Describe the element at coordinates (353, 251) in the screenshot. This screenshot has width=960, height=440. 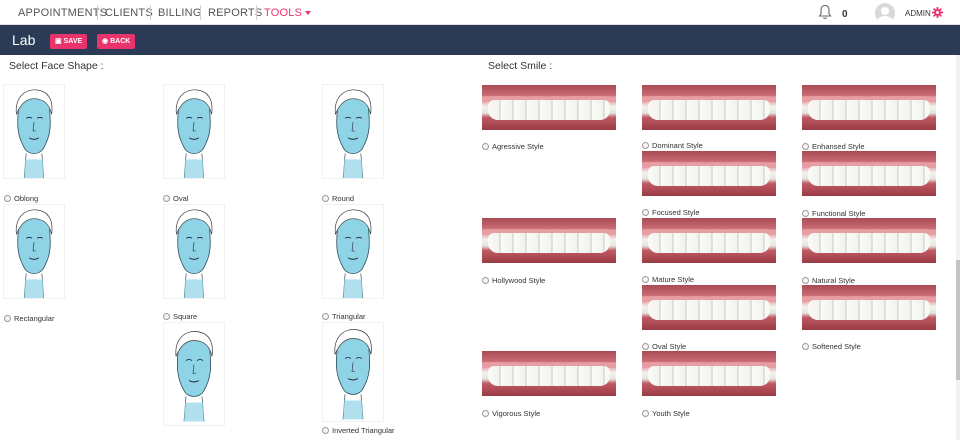
I see `face-image-triangular` at that location.